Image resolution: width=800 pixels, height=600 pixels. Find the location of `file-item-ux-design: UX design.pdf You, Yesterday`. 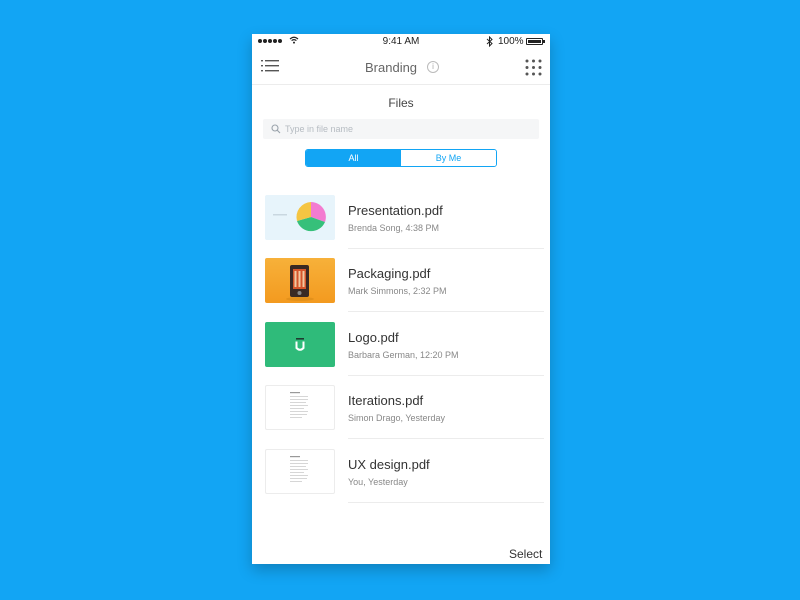

file-item-ux-design: UX design.pdf You, Yesterday is located at coordinates (401, 481).